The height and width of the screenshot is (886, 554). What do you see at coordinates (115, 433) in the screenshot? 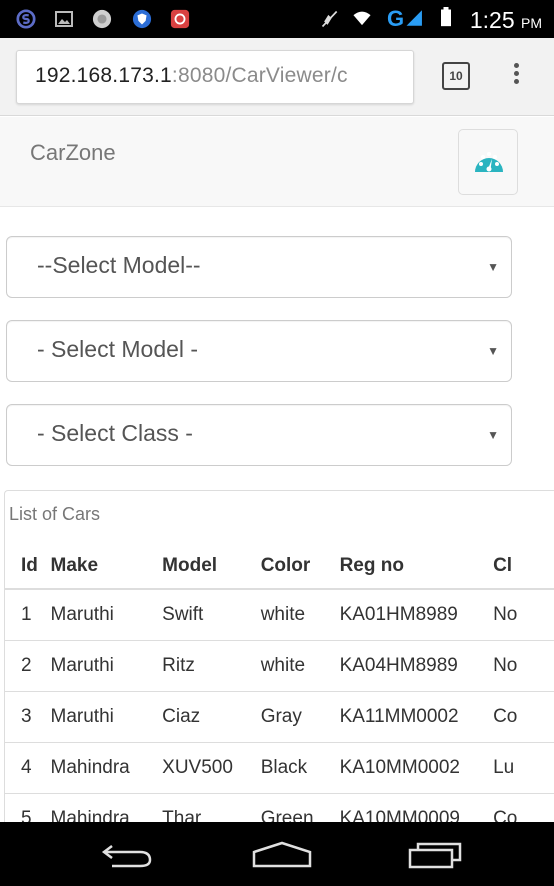
I see `select-class-value: - Select Class -` at bounding box center [115, 433].